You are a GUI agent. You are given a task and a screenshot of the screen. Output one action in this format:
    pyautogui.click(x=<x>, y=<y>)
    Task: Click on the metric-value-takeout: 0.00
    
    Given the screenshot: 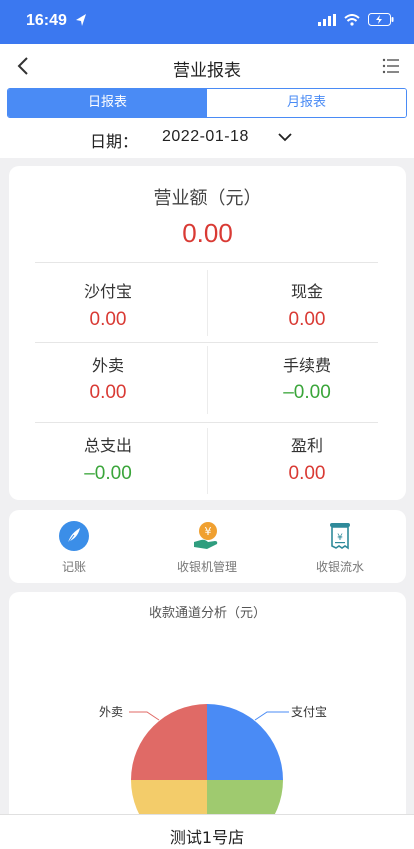 What is the action you would take?
    pyautogui.click(x=108, y=392)
    